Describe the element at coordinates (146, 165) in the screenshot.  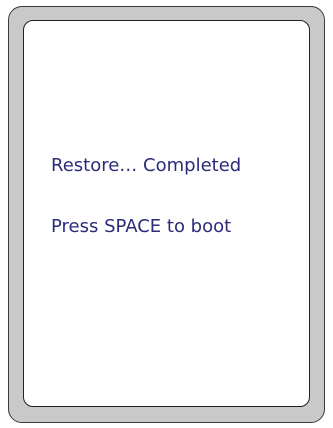
I see `restore-status-text: Restore… Completed` at that location.